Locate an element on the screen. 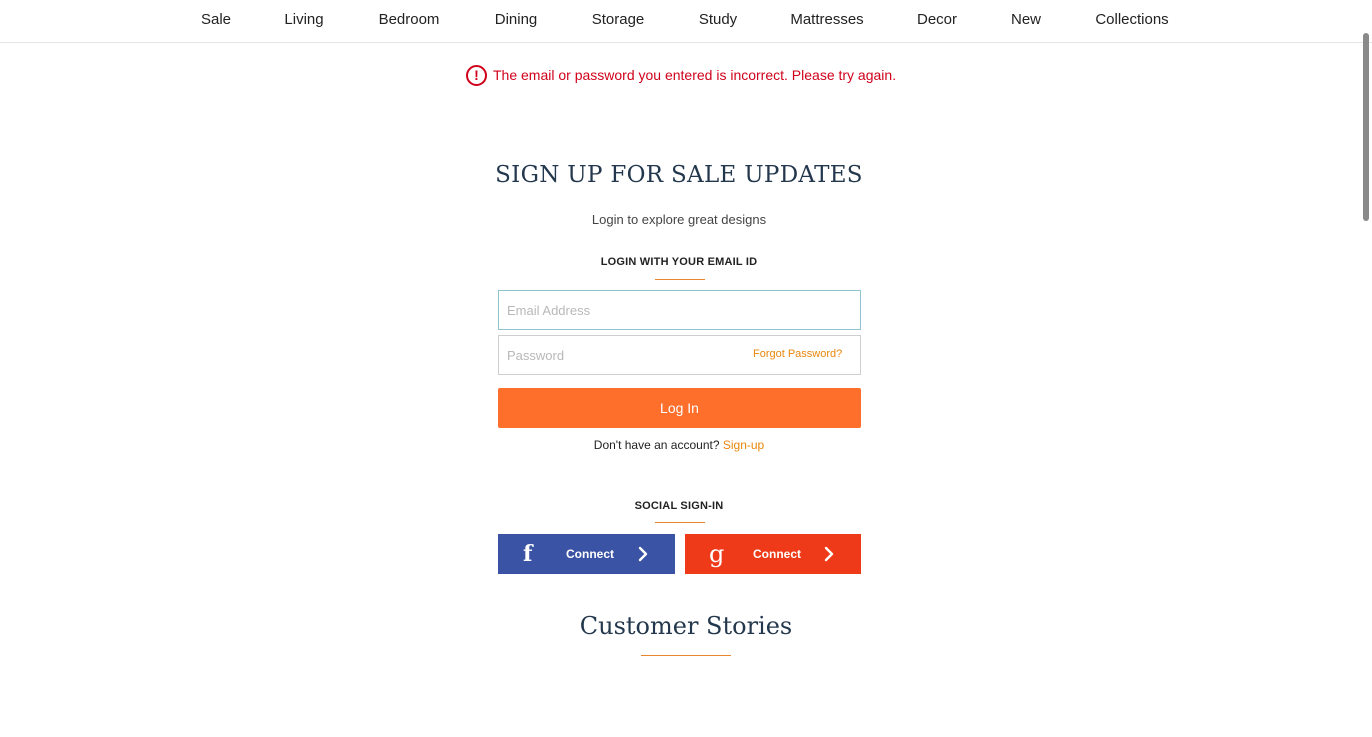  facebook-connect-button: f Connect is located at coordinates (586, 554).